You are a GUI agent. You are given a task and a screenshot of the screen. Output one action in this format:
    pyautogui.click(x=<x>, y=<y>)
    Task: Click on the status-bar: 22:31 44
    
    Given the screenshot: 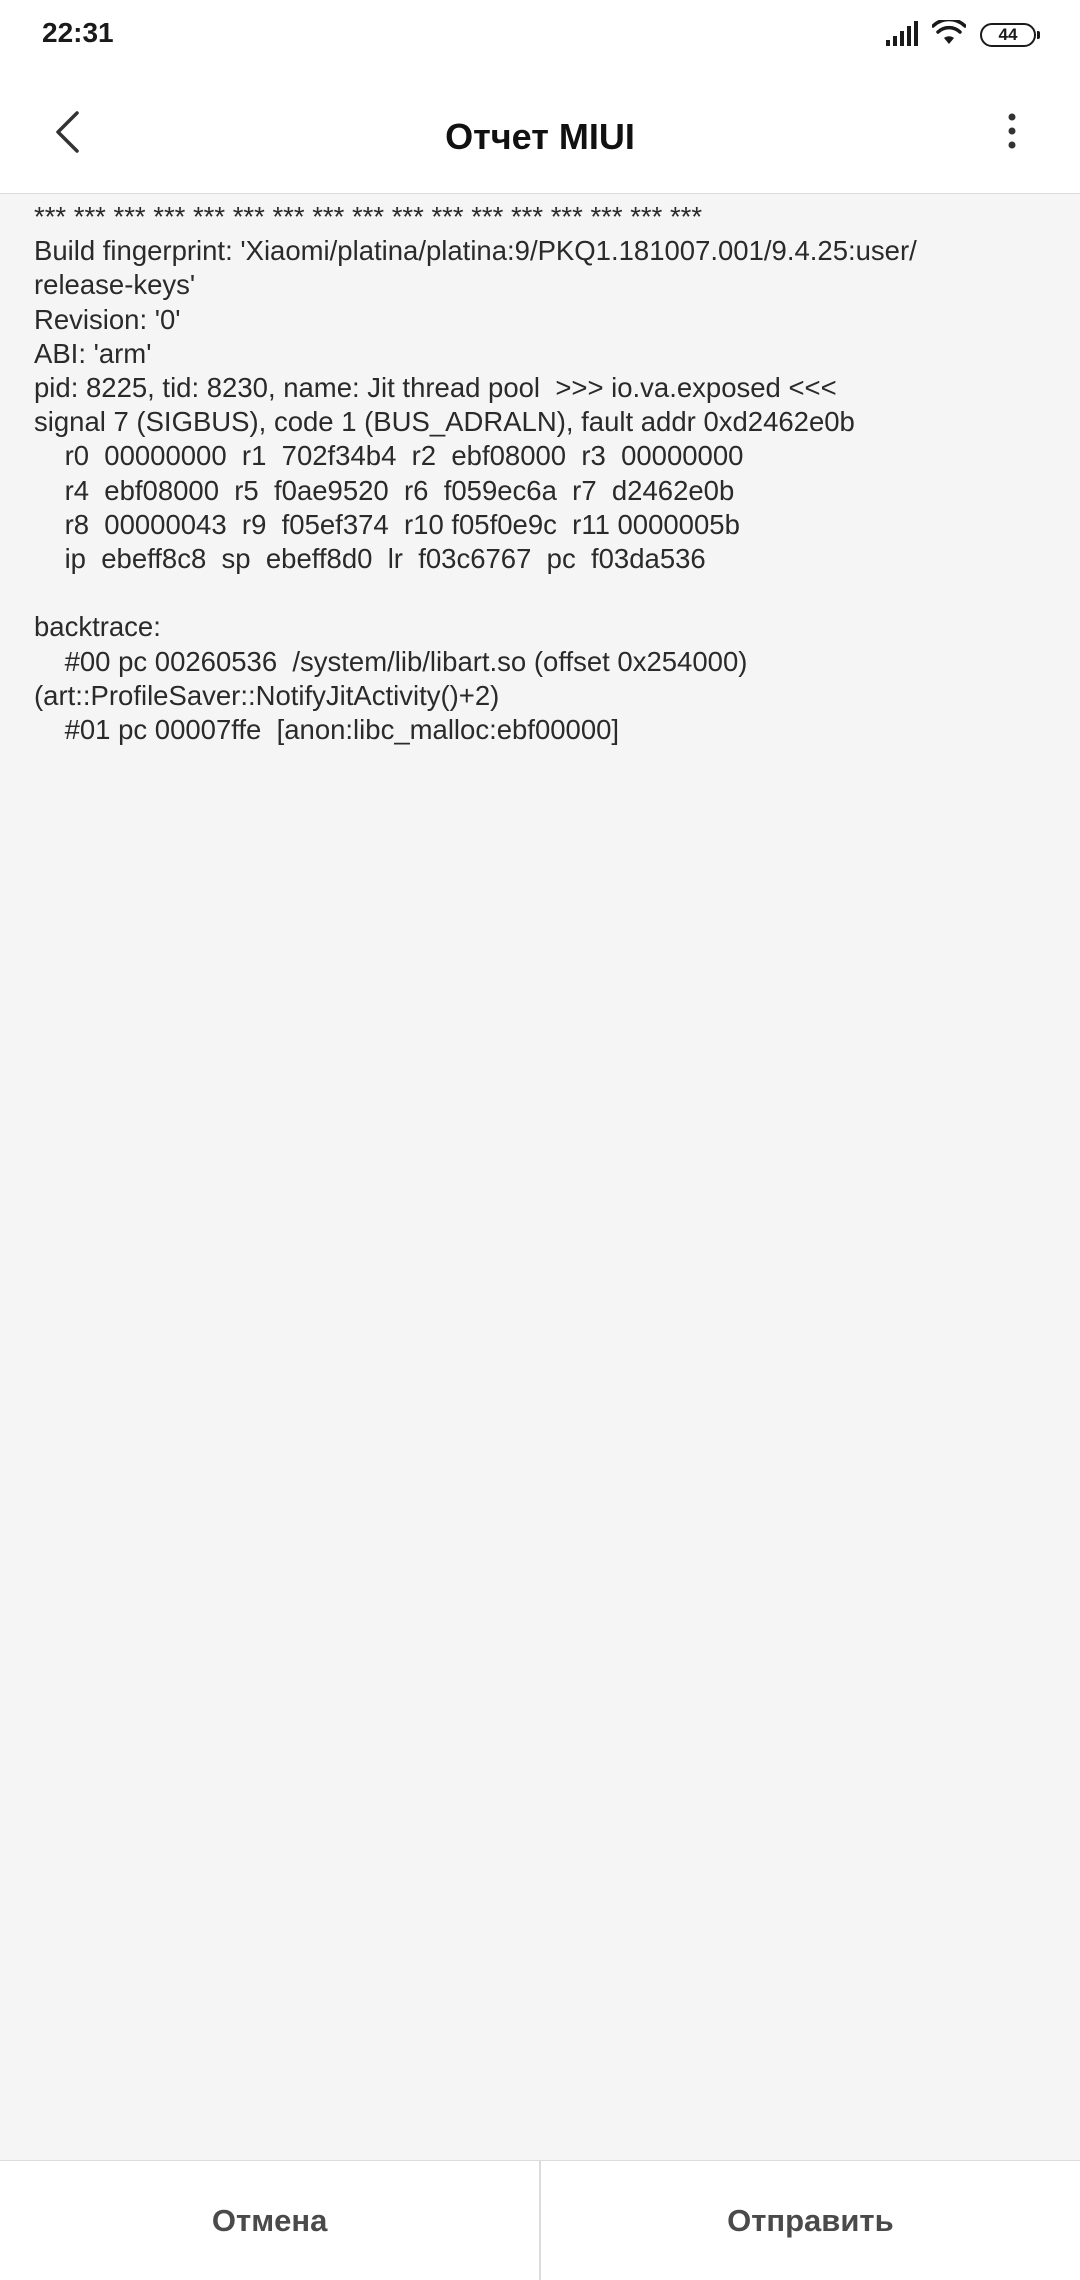 What is the action you would take?
    pyautogui.click(x=540, y=35)
    